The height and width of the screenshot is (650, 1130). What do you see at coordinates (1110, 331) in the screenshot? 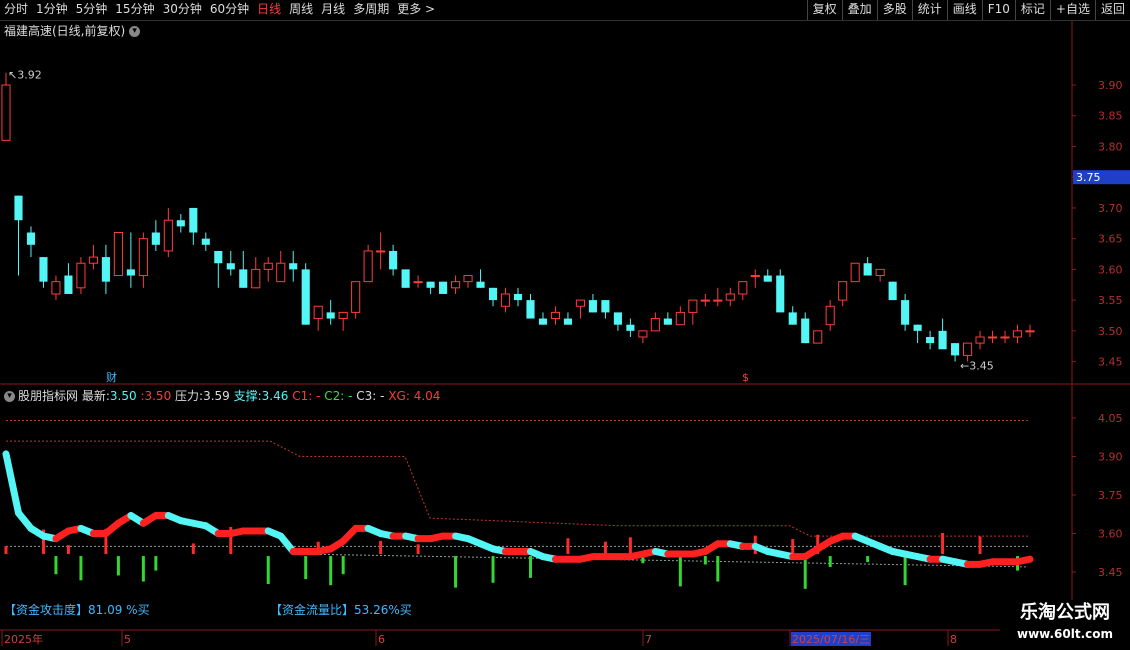
I see `y-tick-label: 3.50` at bounding box center [1110, 331].